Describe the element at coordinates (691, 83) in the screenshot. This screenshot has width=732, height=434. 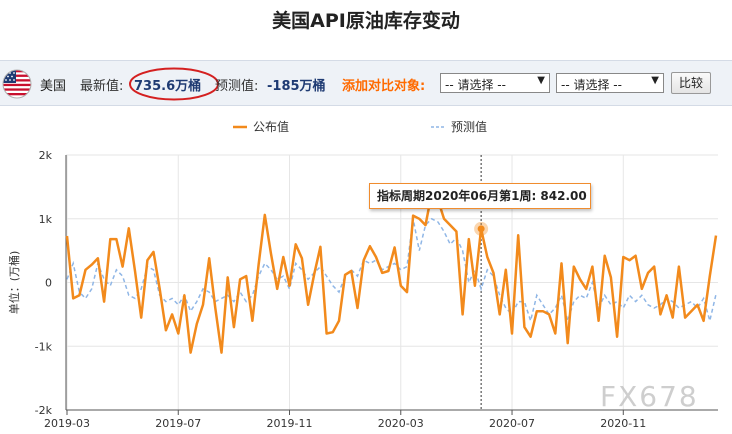
I see `compare-button: 比较` at that location.